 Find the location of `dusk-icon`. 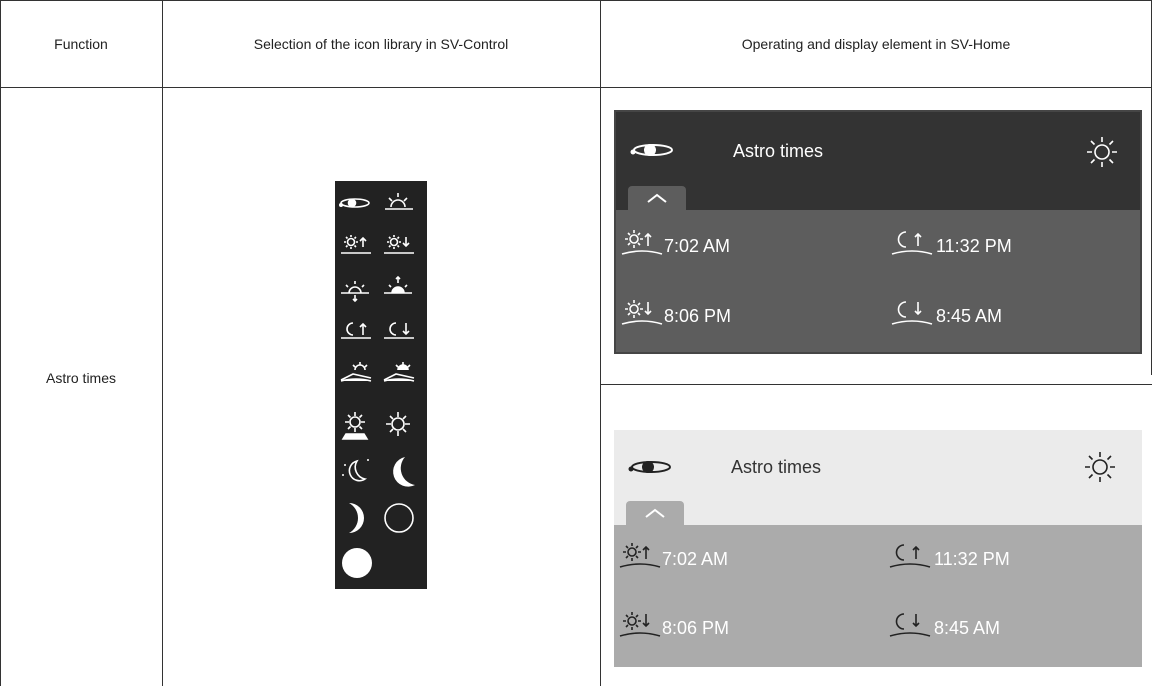

dusk-icon is located at coordinates (399, 372).